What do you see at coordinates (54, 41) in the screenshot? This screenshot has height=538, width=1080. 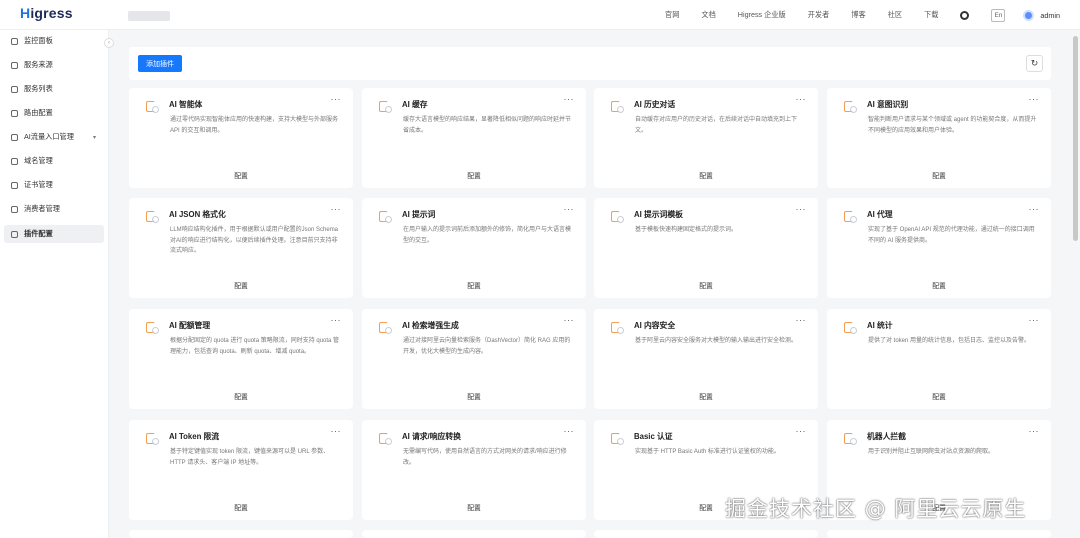 I see `sidebar-item-dashboard: 监控面板` at bounding box center [54, 41].